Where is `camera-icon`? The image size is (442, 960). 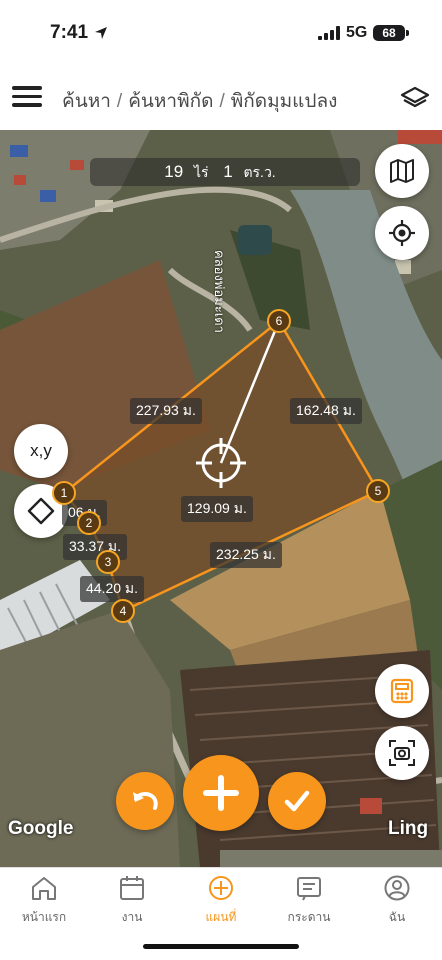
camera-icon is located at coordinates (402, 753).